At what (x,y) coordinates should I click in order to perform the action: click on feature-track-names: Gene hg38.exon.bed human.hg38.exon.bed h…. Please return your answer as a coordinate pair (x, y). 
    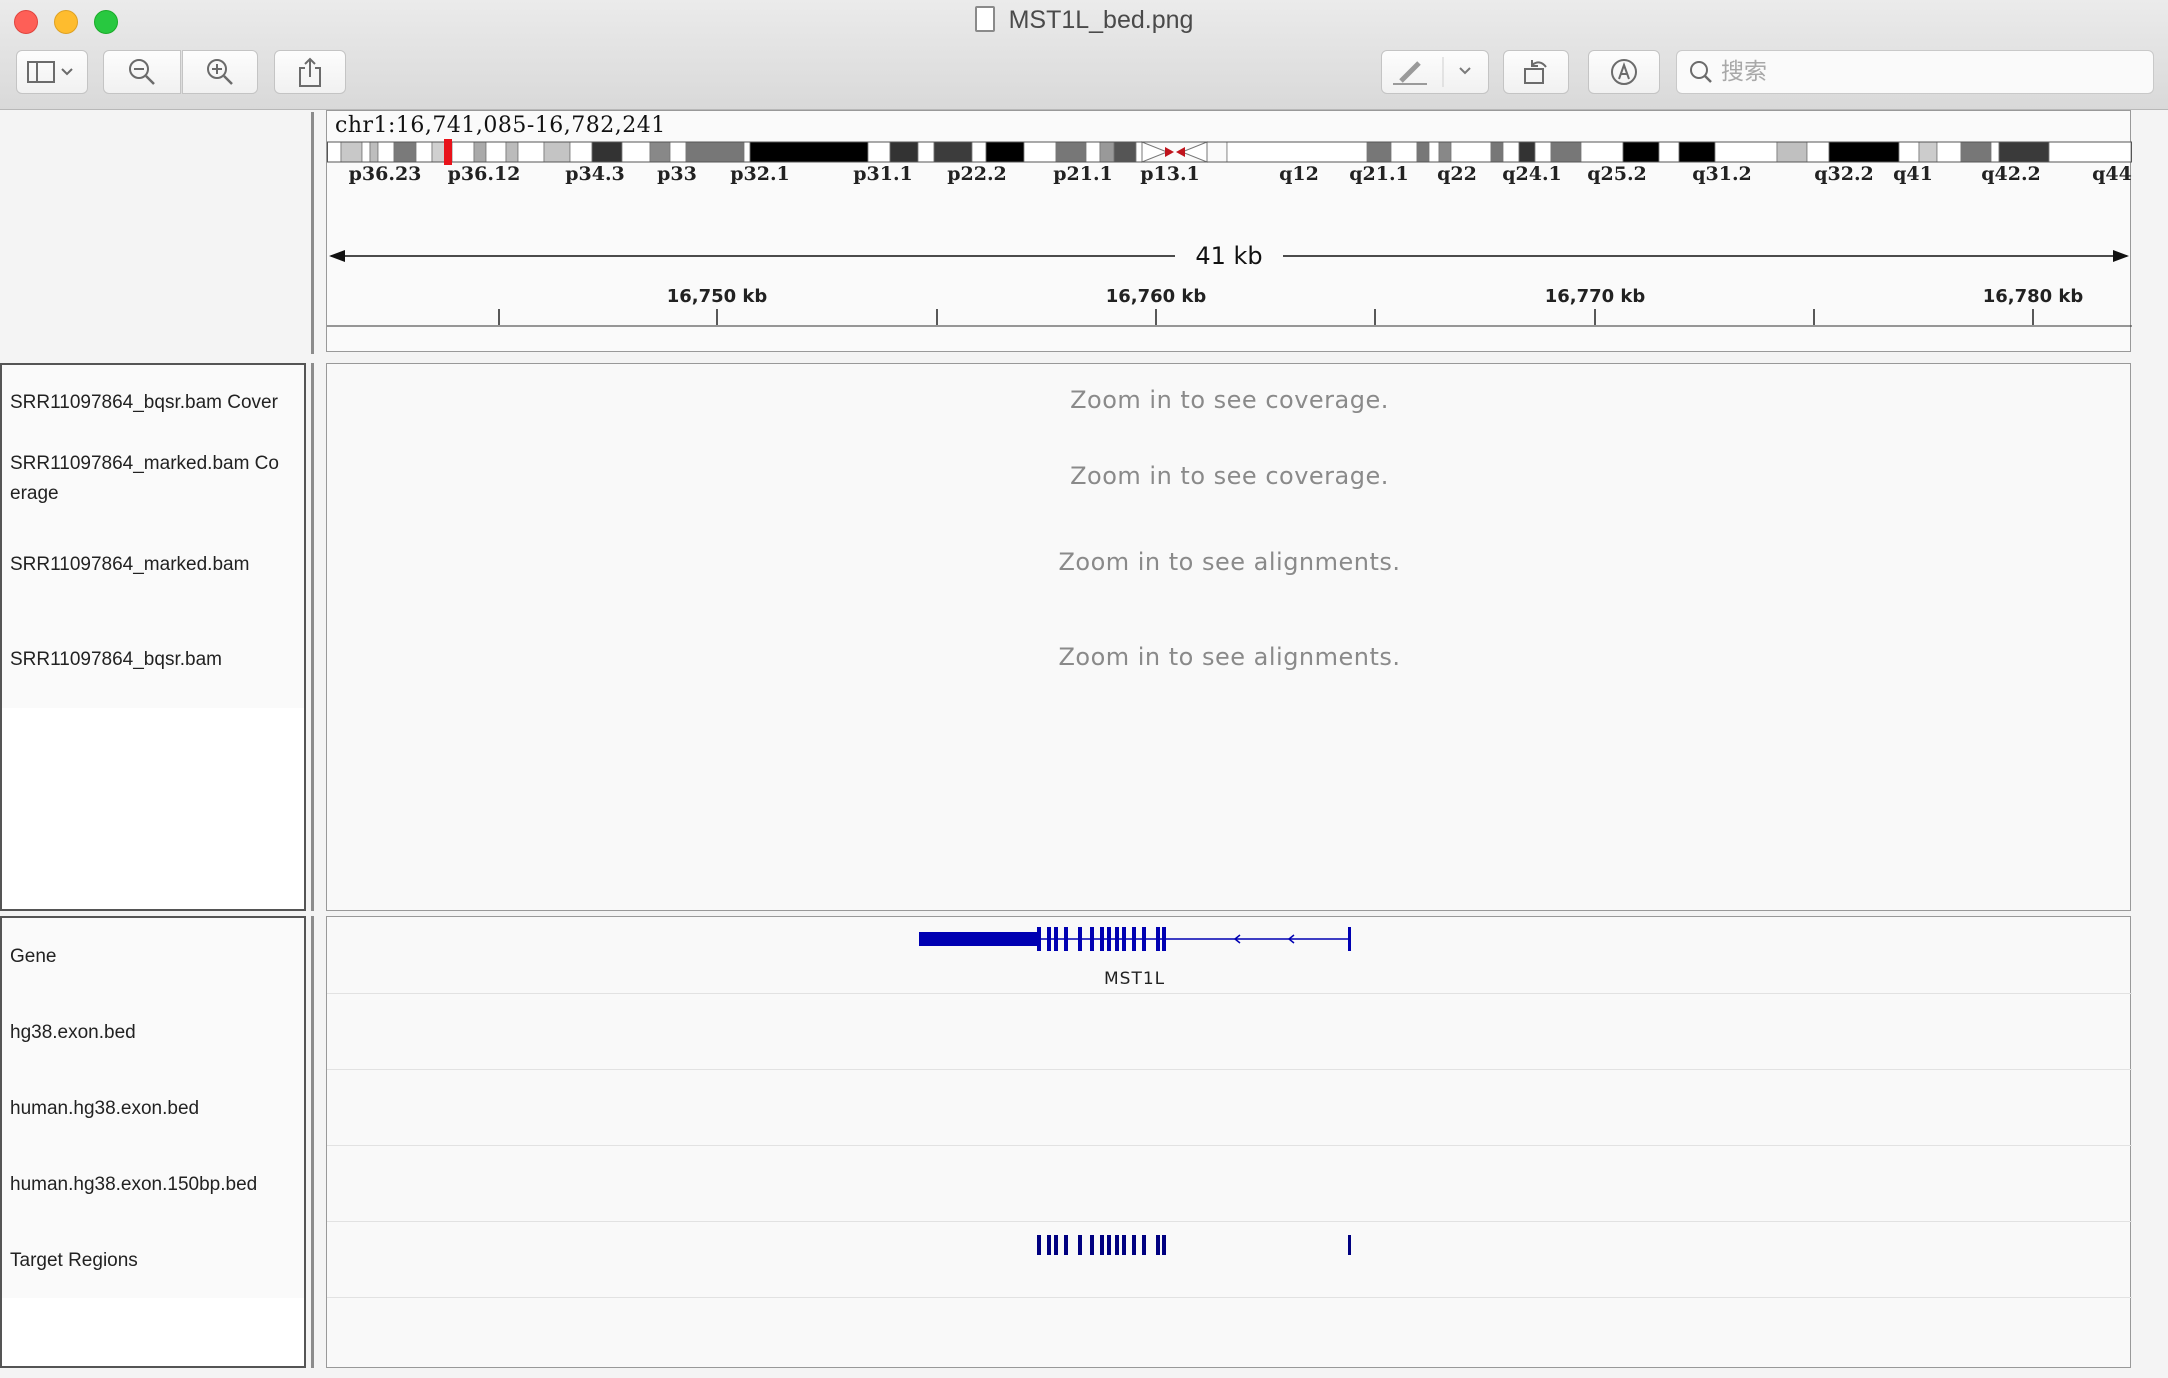
    Looking at the image, I should click on (153, 1142).